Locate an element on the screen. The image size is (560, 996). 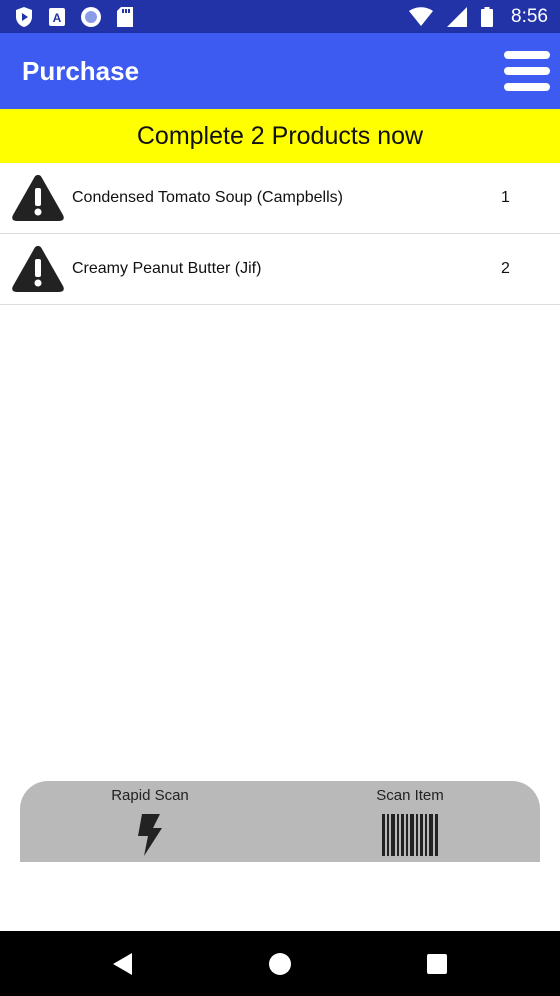
list-item: Condensed Tomato Soup (Campbells) 1 is located at coordinates (280, 198).